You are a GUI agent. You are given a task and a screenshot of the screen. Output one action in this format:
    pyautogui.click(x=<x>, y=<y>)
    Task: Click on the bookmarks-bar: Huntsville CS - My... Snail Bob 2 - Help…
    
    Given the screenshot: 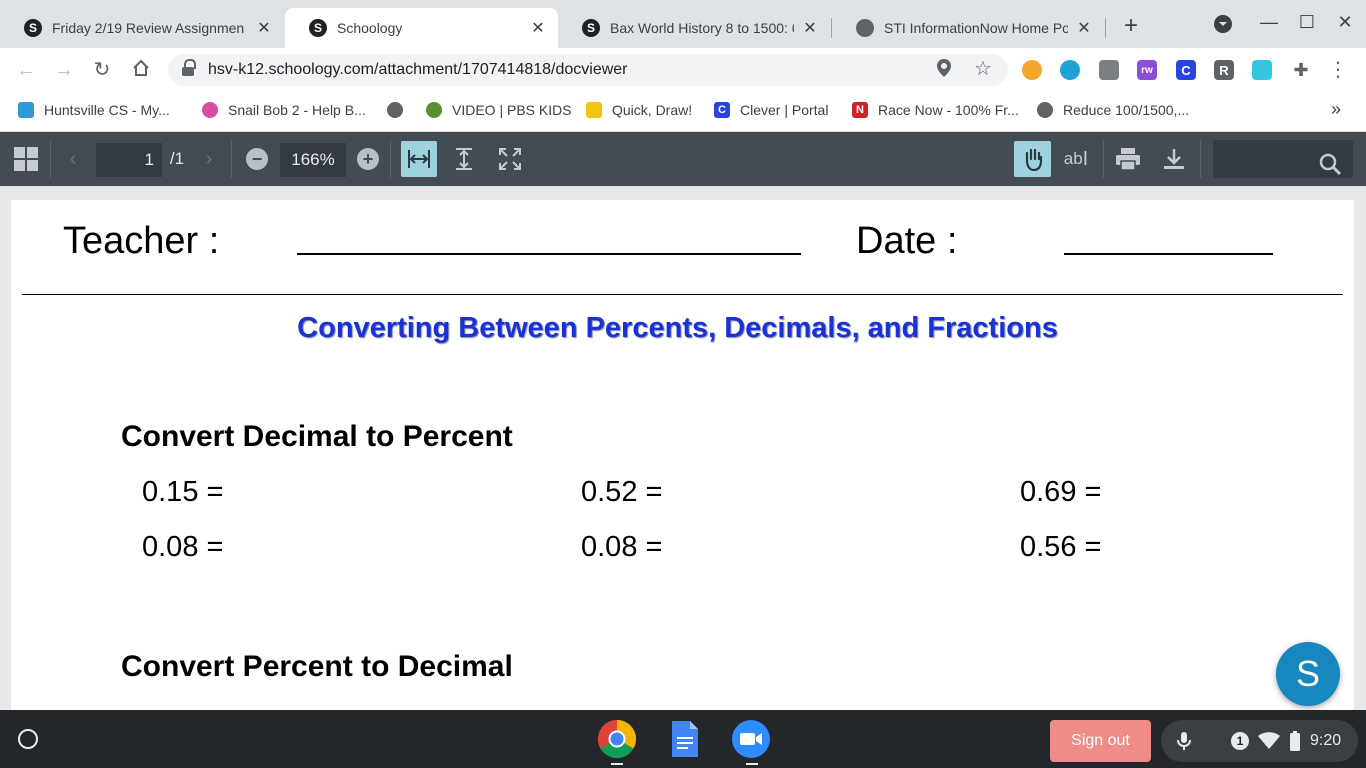 What is the action you would take?
    pyautogui.click(x=683, y=112)
    